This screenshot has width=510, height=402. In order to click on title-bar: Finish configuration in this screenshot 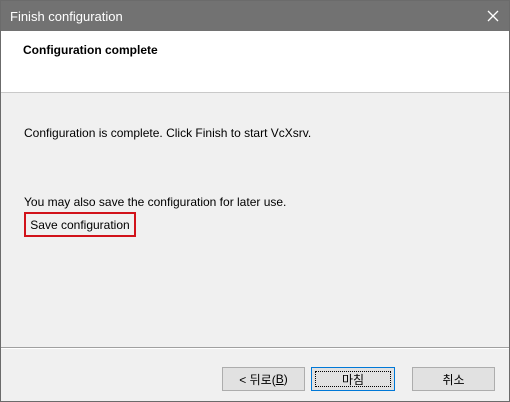, I will do `click(255, 16)`.